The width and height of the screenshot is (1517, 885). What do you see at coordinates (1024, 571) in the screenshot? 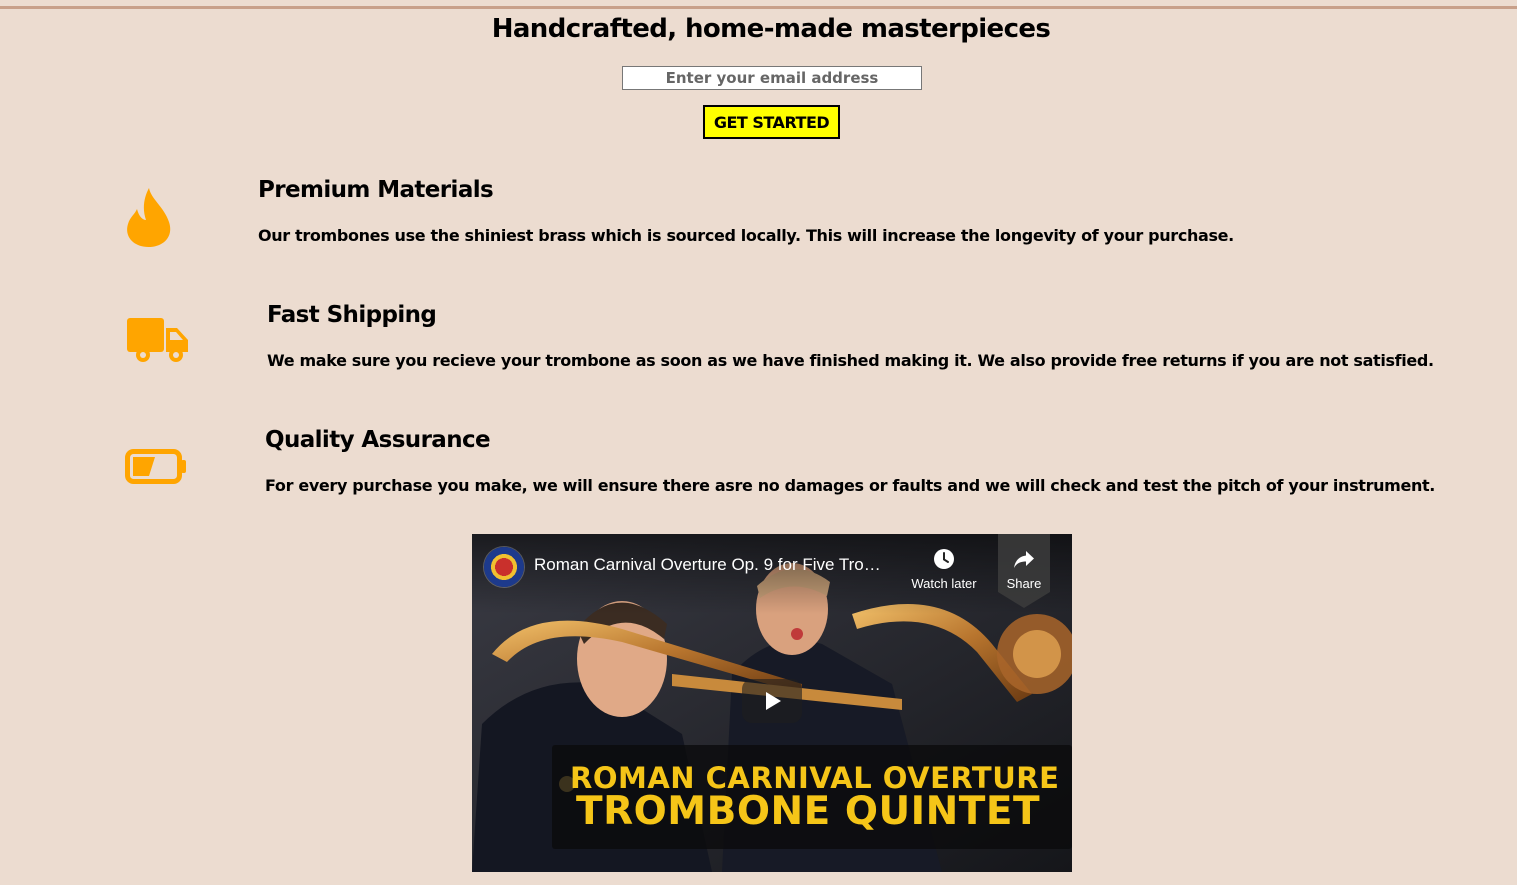
I see `share-button: Share` at bounding box center [1024, 571].